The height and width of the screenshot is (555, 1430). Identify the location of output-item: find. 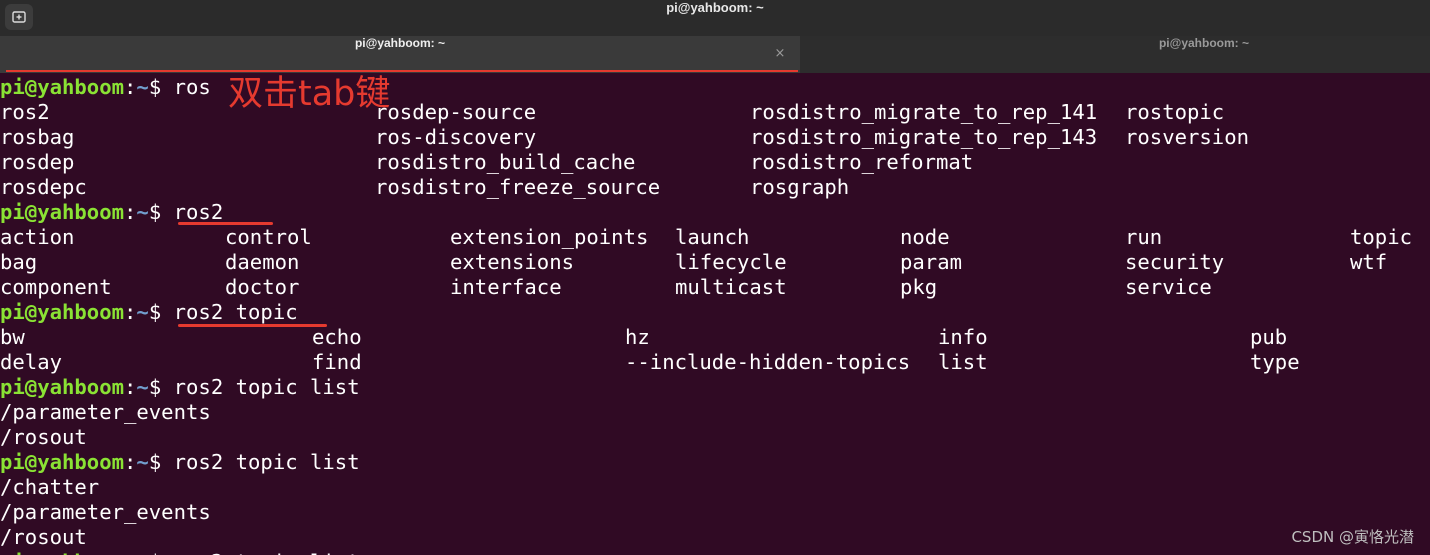
(337, 362).